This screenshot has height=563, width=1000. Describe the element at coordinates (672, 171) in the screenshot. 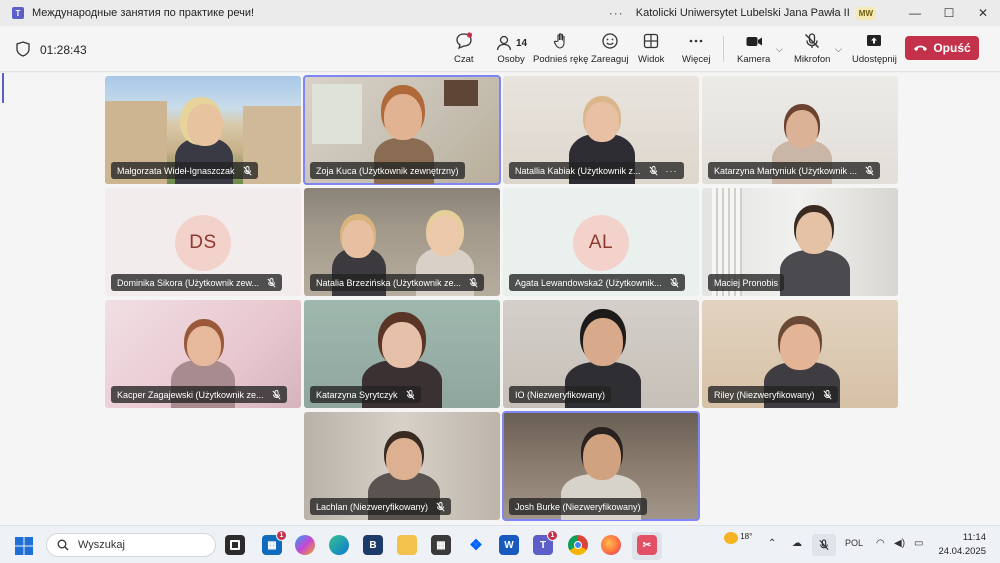

I see `more-options-icon: ···` at that location.